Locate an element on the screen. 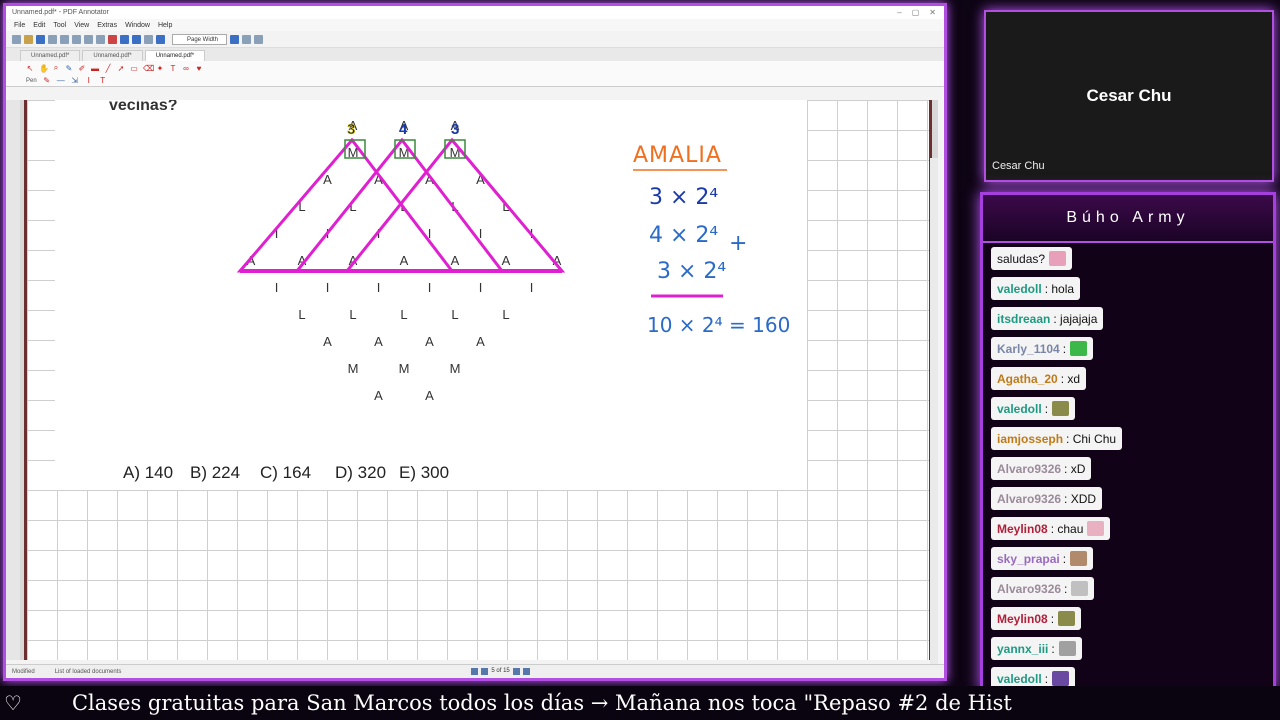 This screenshot has height=720, width=1280. undo-icon is located at coordinates (124, 39).